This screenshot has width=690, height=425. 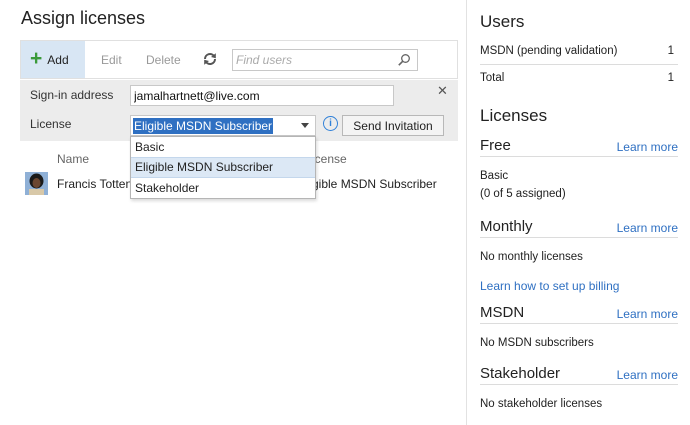 I want to click on stakeholder-heading: Stakeholder, so click(x=520, y=373).